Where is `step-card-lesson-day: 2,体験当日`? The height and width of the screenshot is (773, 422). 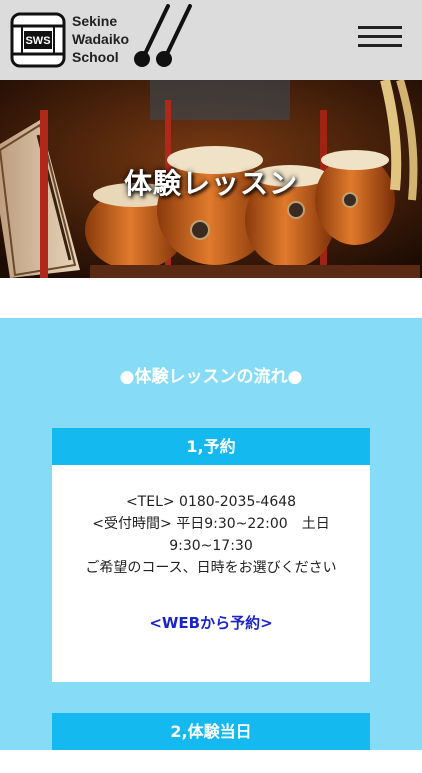 step-card-lesson-day: 2,体験当日 is located at coordinates (211, 743).